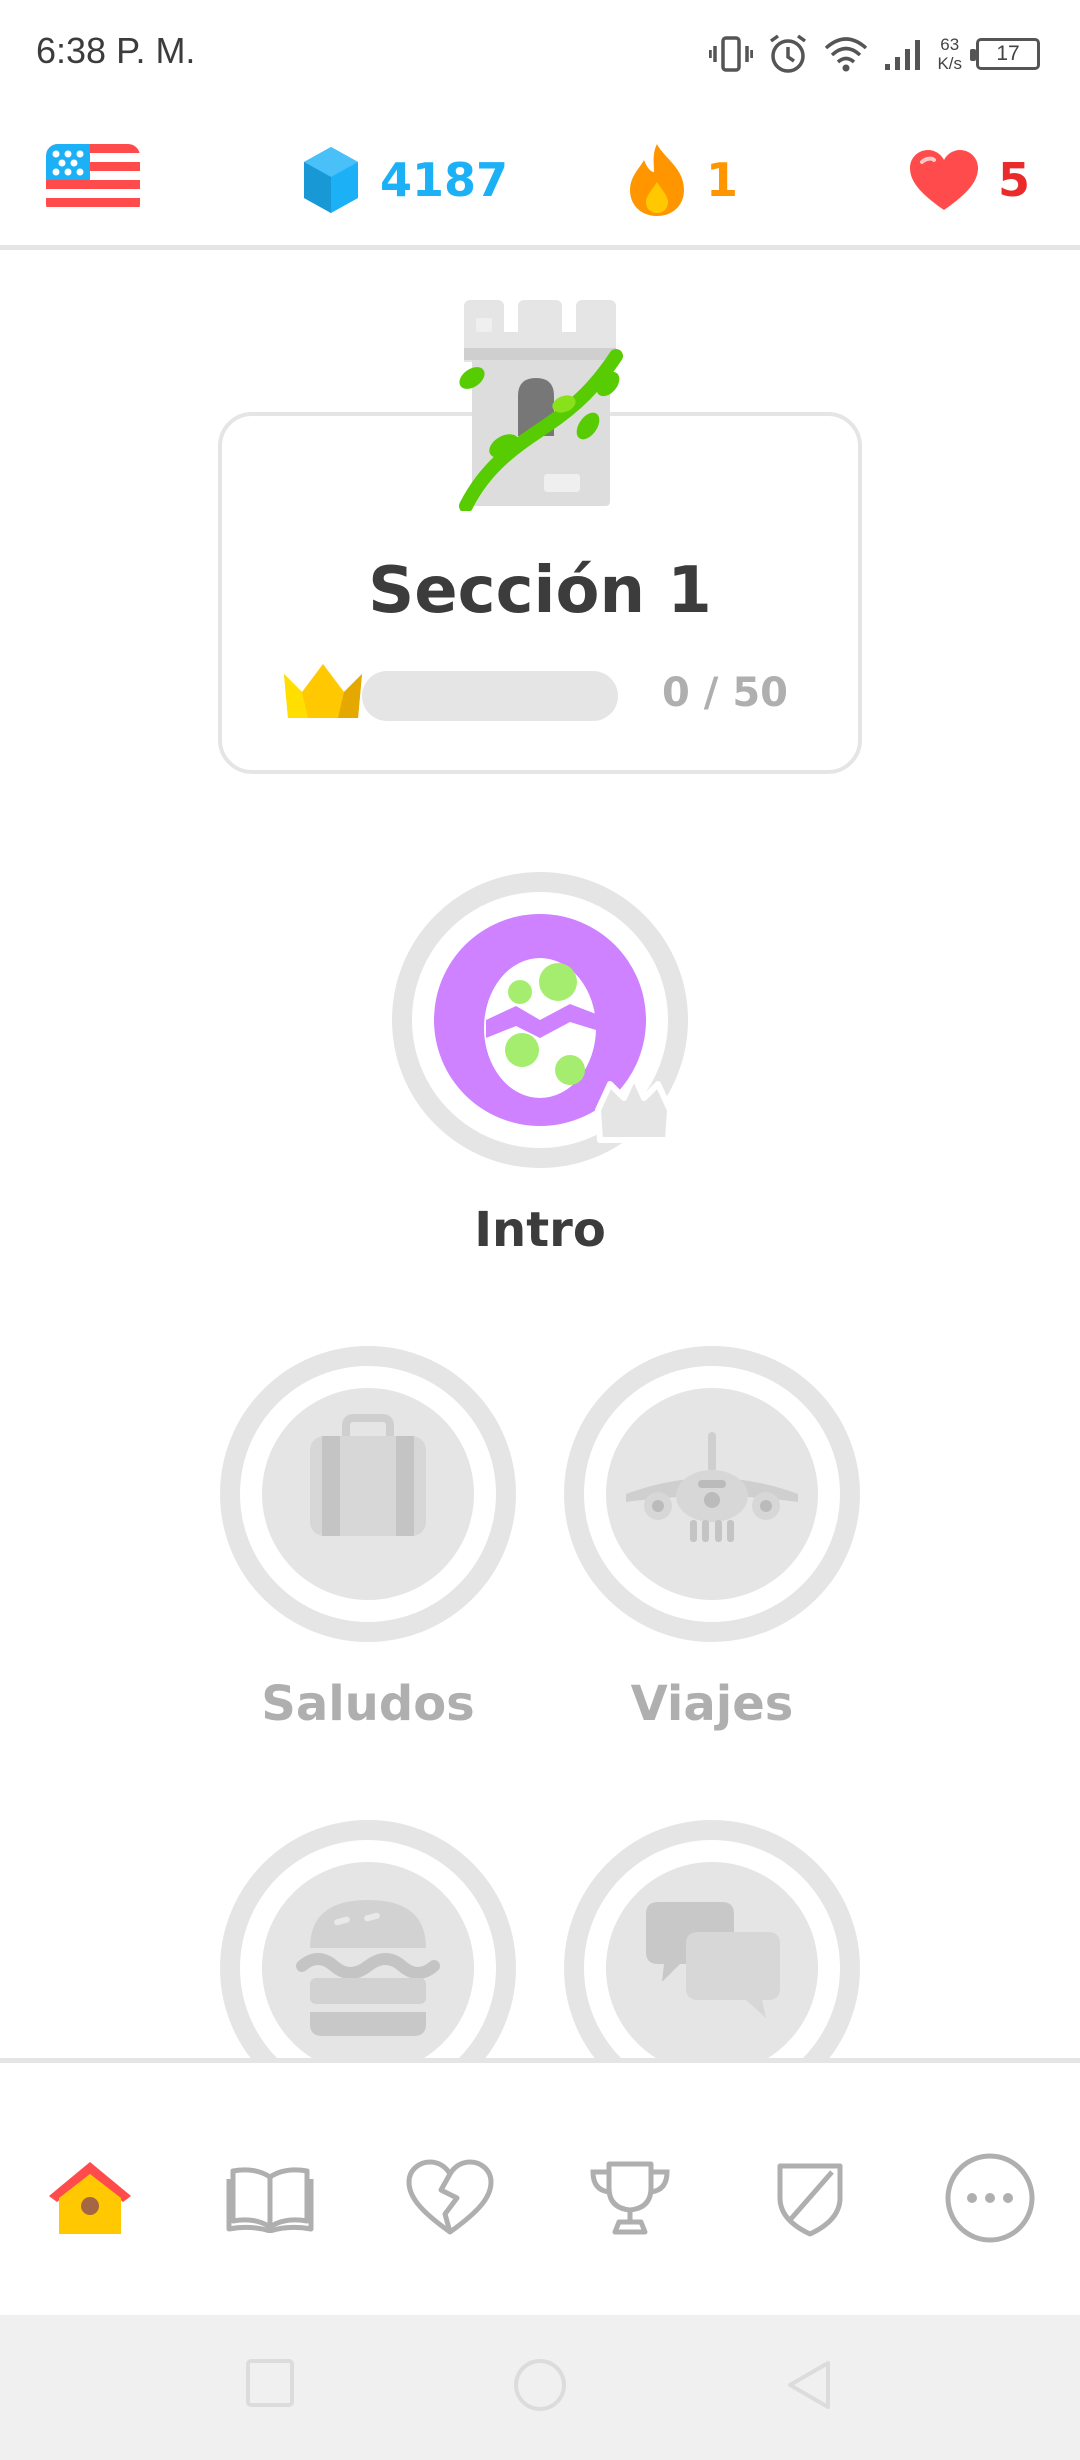  I want to click on skill-crown-icon, so click(634, 1108).